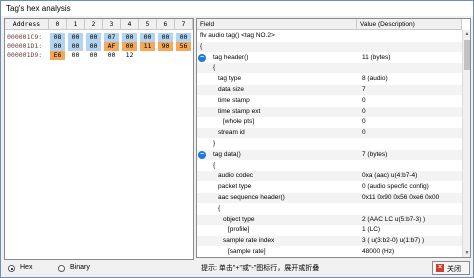 This screenshot has height=278, width=474. I want to click on column-header-field: Field, so click(277, 24).